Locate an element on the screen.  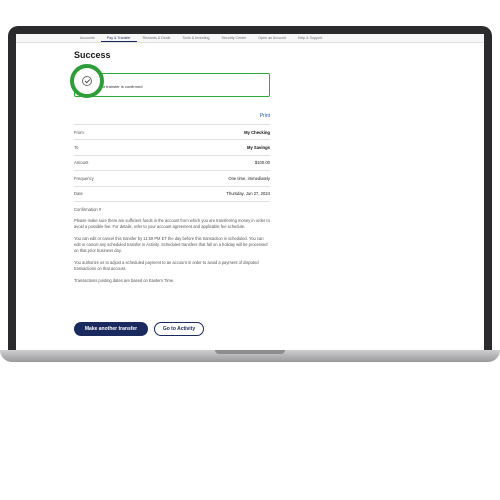
check-circle-icon is located at coordinates (87, 81).